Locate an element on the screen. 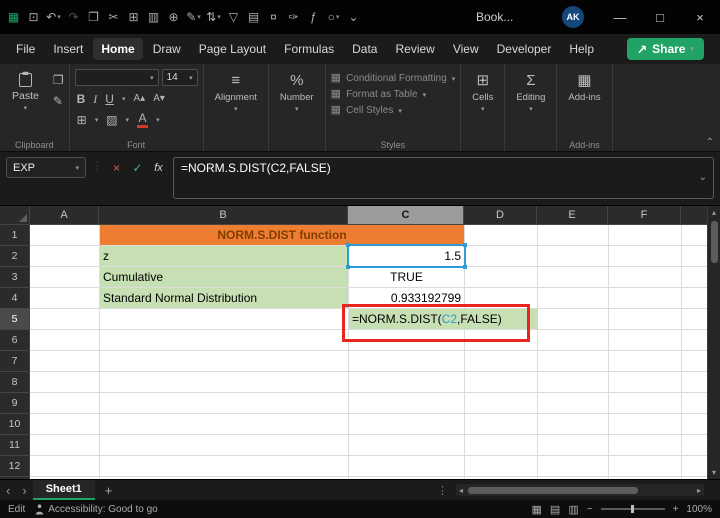 This screenshot has height=518, width=720. undo-icon: ↶ ▾ is located at coordinates (53, 17).